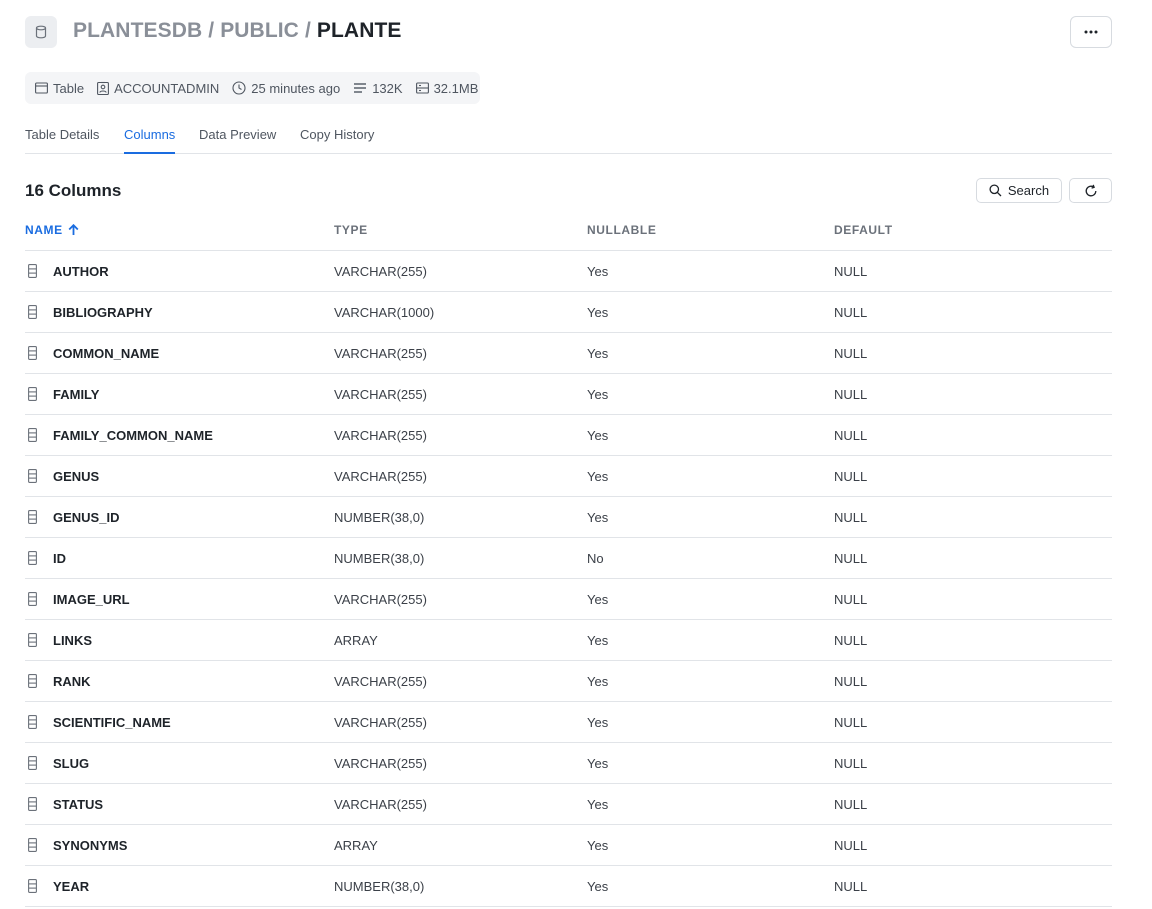 This screenshot has width=1152, height=909. Describe the element at coordinates (863, 230) in the screenshot. I see `column-header-default: DEFAULT` at that location.